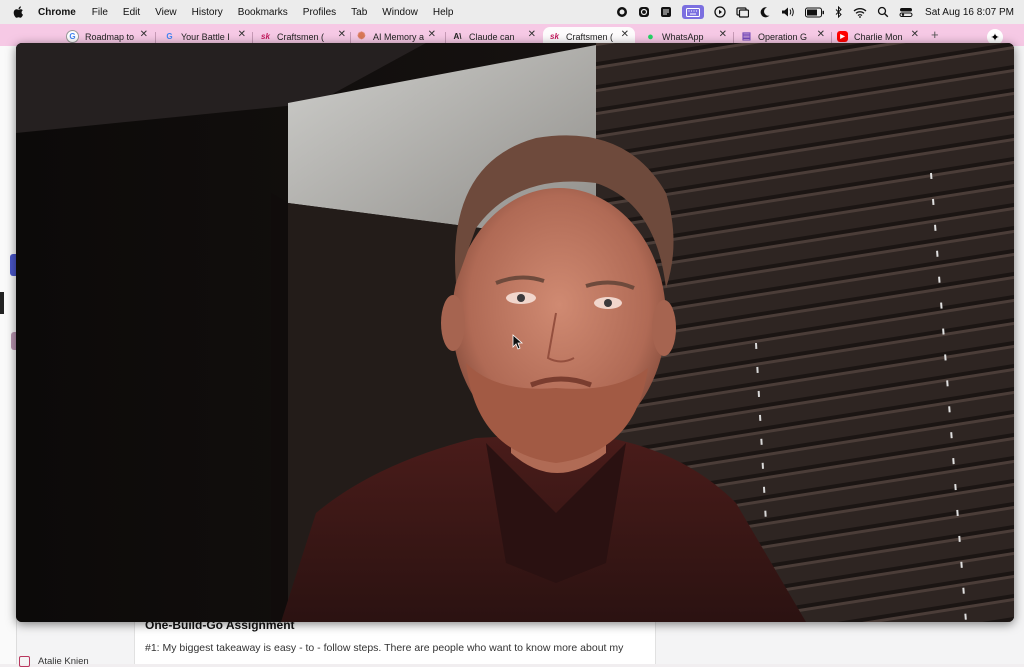 The height and width of the screenshot is (667, 1024). I want to click on menu-window: Window, so click(400, 12).